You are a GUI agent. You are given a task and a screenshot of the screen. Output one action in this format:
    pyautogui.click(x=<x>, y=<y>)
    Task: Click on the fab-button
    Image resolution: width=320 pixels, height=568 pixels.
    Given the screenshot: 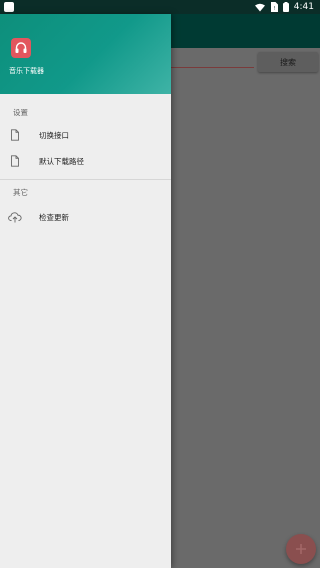 What is the action you would take?
    pyautogui.click(x=301, y=549)
    